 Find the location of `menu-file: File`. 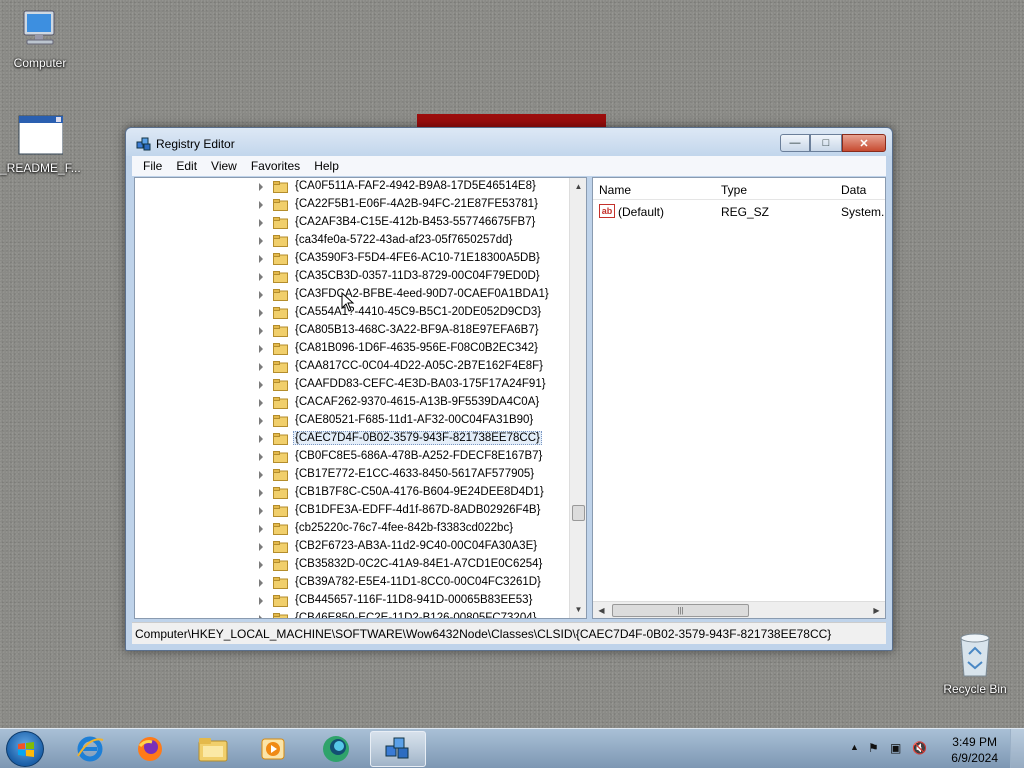

menu-file: File is located at coordinates (152, 166).